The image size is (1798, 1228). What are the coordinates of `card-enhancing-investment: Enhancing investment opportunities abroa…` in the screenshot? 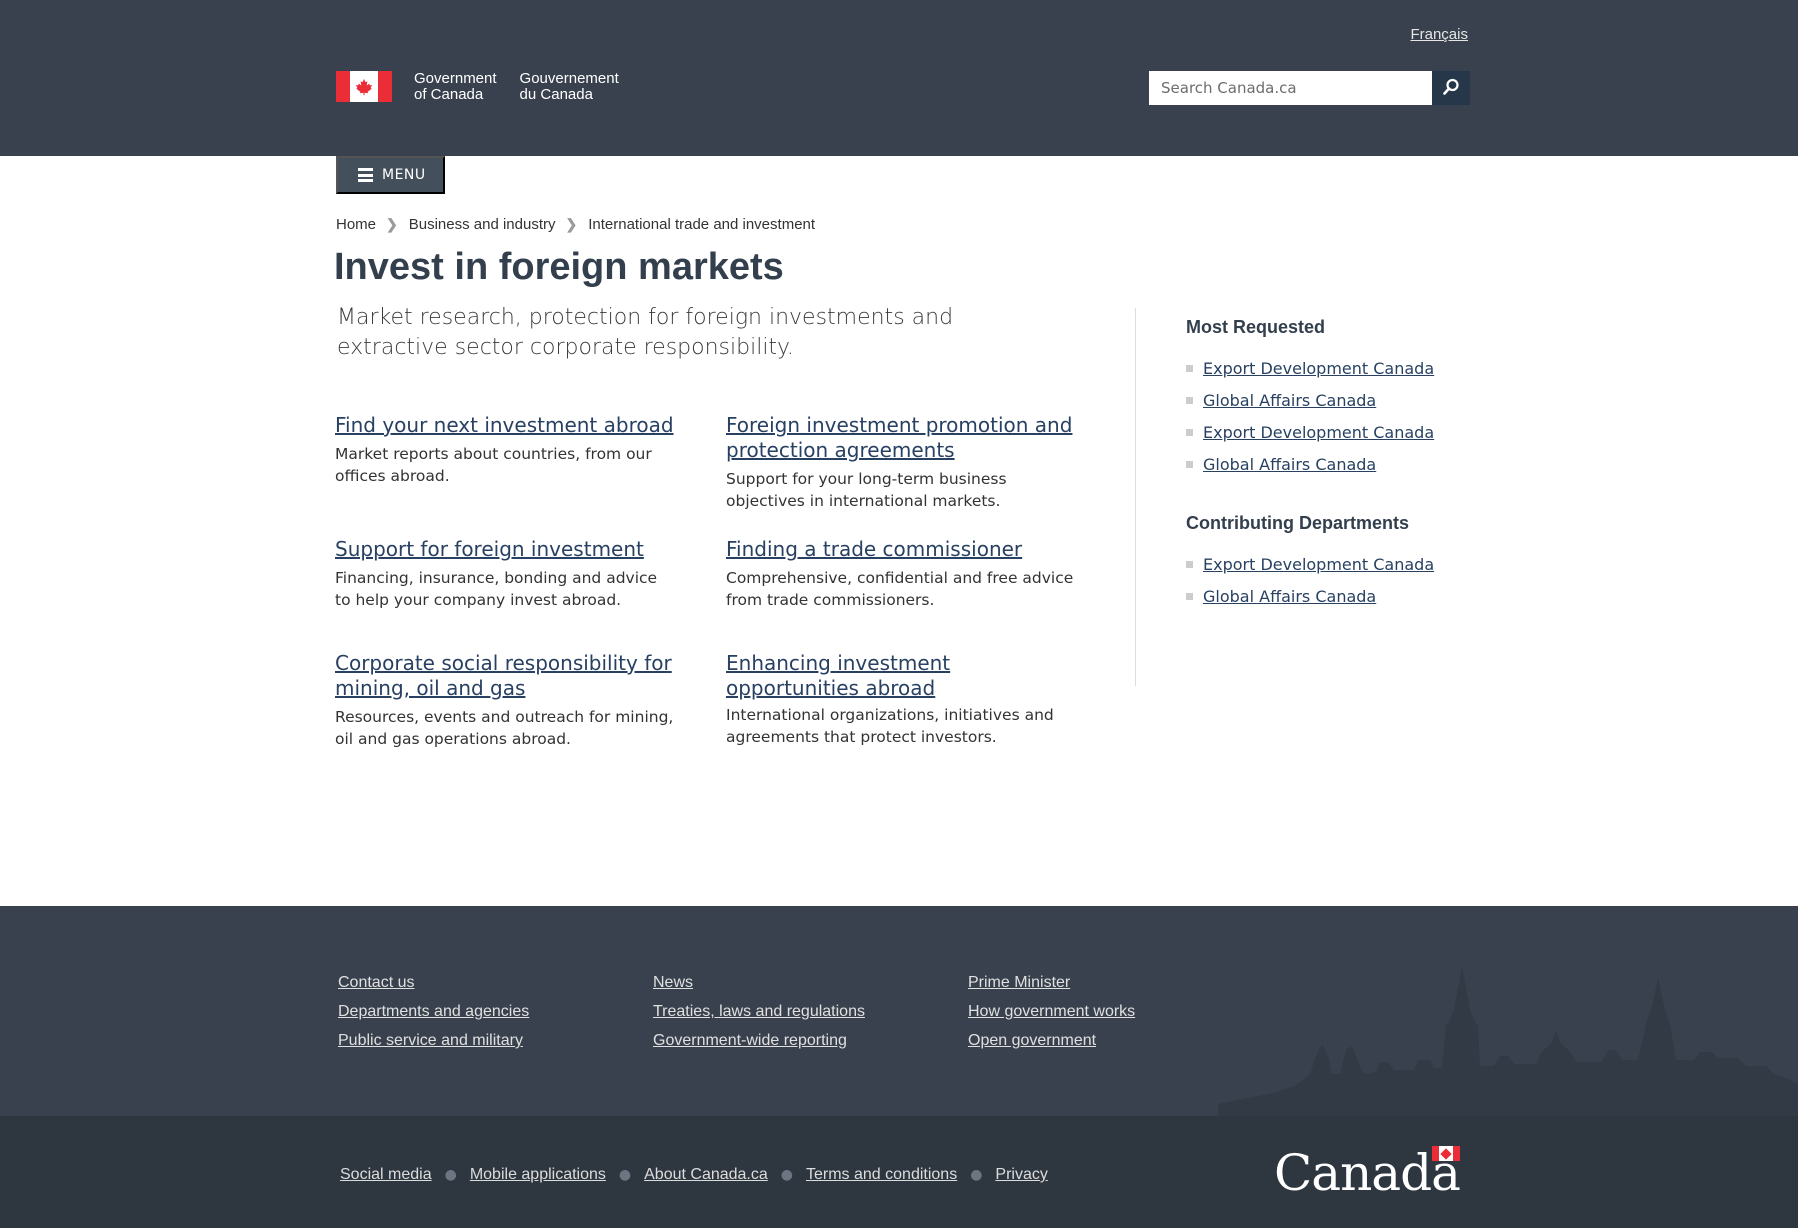 It's located at (906, 699).